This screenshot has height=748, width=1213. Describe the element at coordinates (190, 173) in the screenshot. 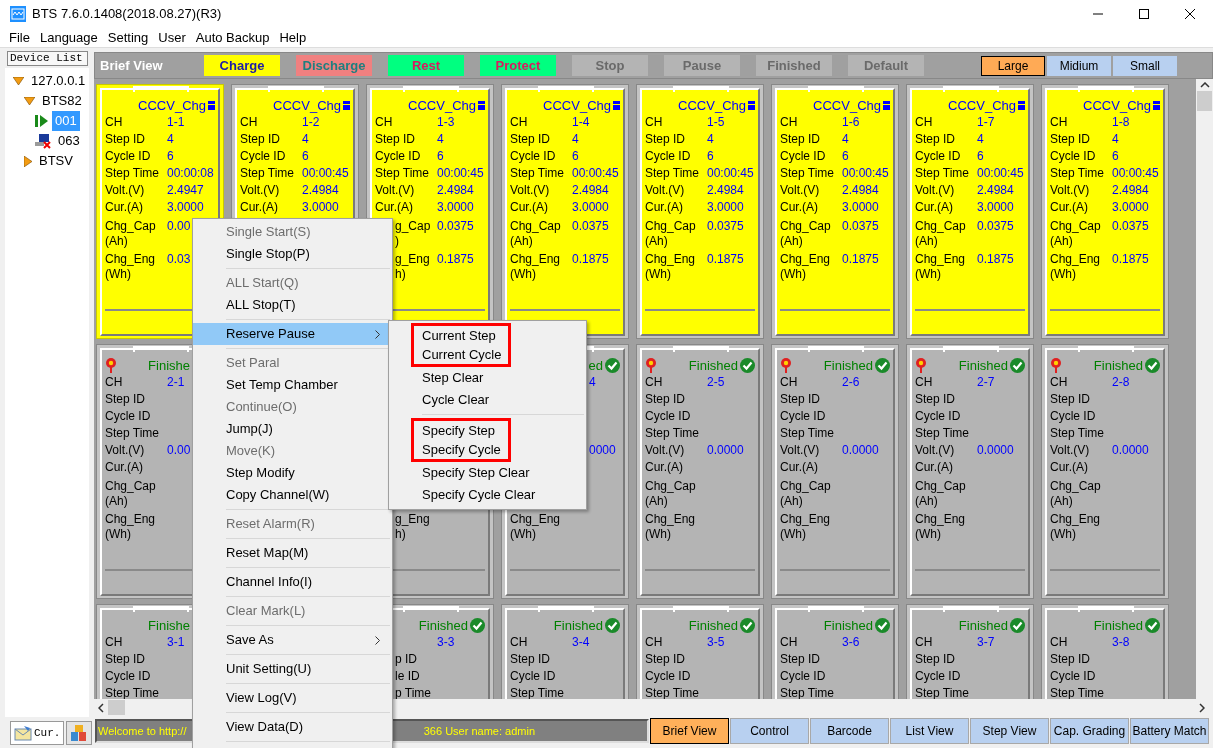

I see `field-value: 00:00:08` at that location.